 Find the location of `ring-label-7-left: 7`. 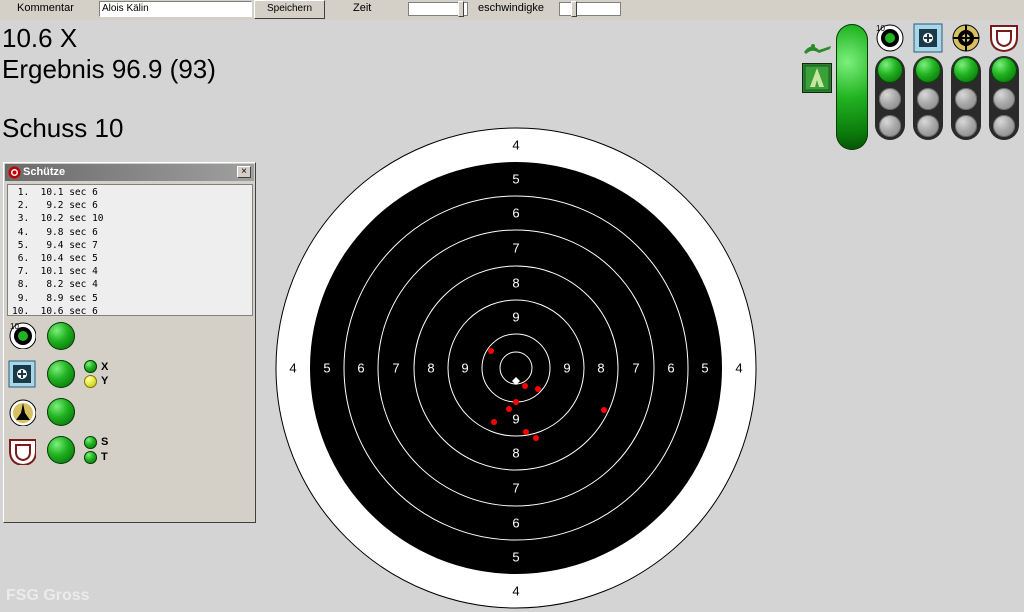

ring-label-7-left: 7 is located at coordinates (395, 368).